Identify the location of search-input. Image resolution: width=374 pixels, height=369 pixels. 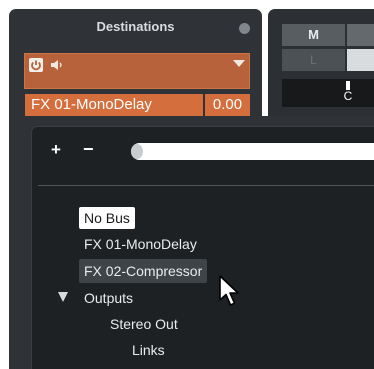
(252, 151).